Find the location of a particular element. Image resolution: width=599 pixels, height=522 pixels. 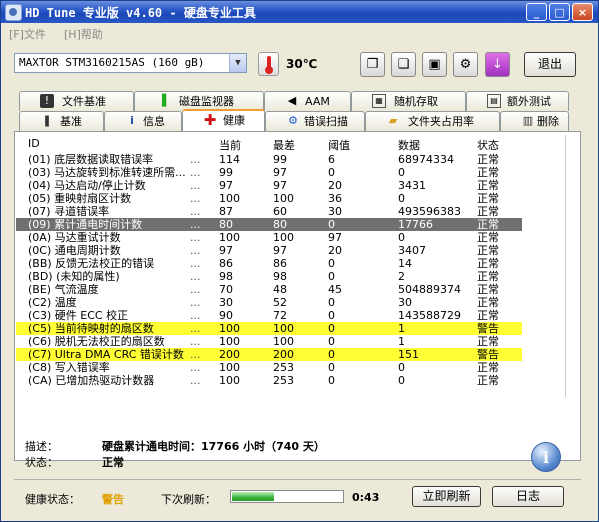

random-access-icon: ▦ is located at coordinates (379, 101).